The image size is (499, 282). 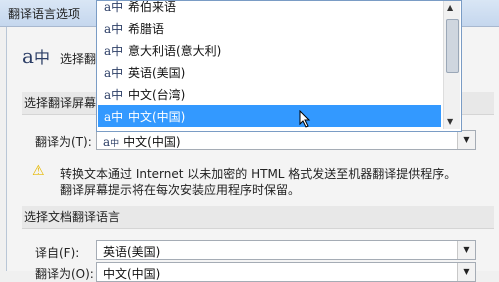 What do you see at coordinates (78, 59) in the screenshot?
I see `dialog-heading: 选择翻` at bounding box center [78, 59].